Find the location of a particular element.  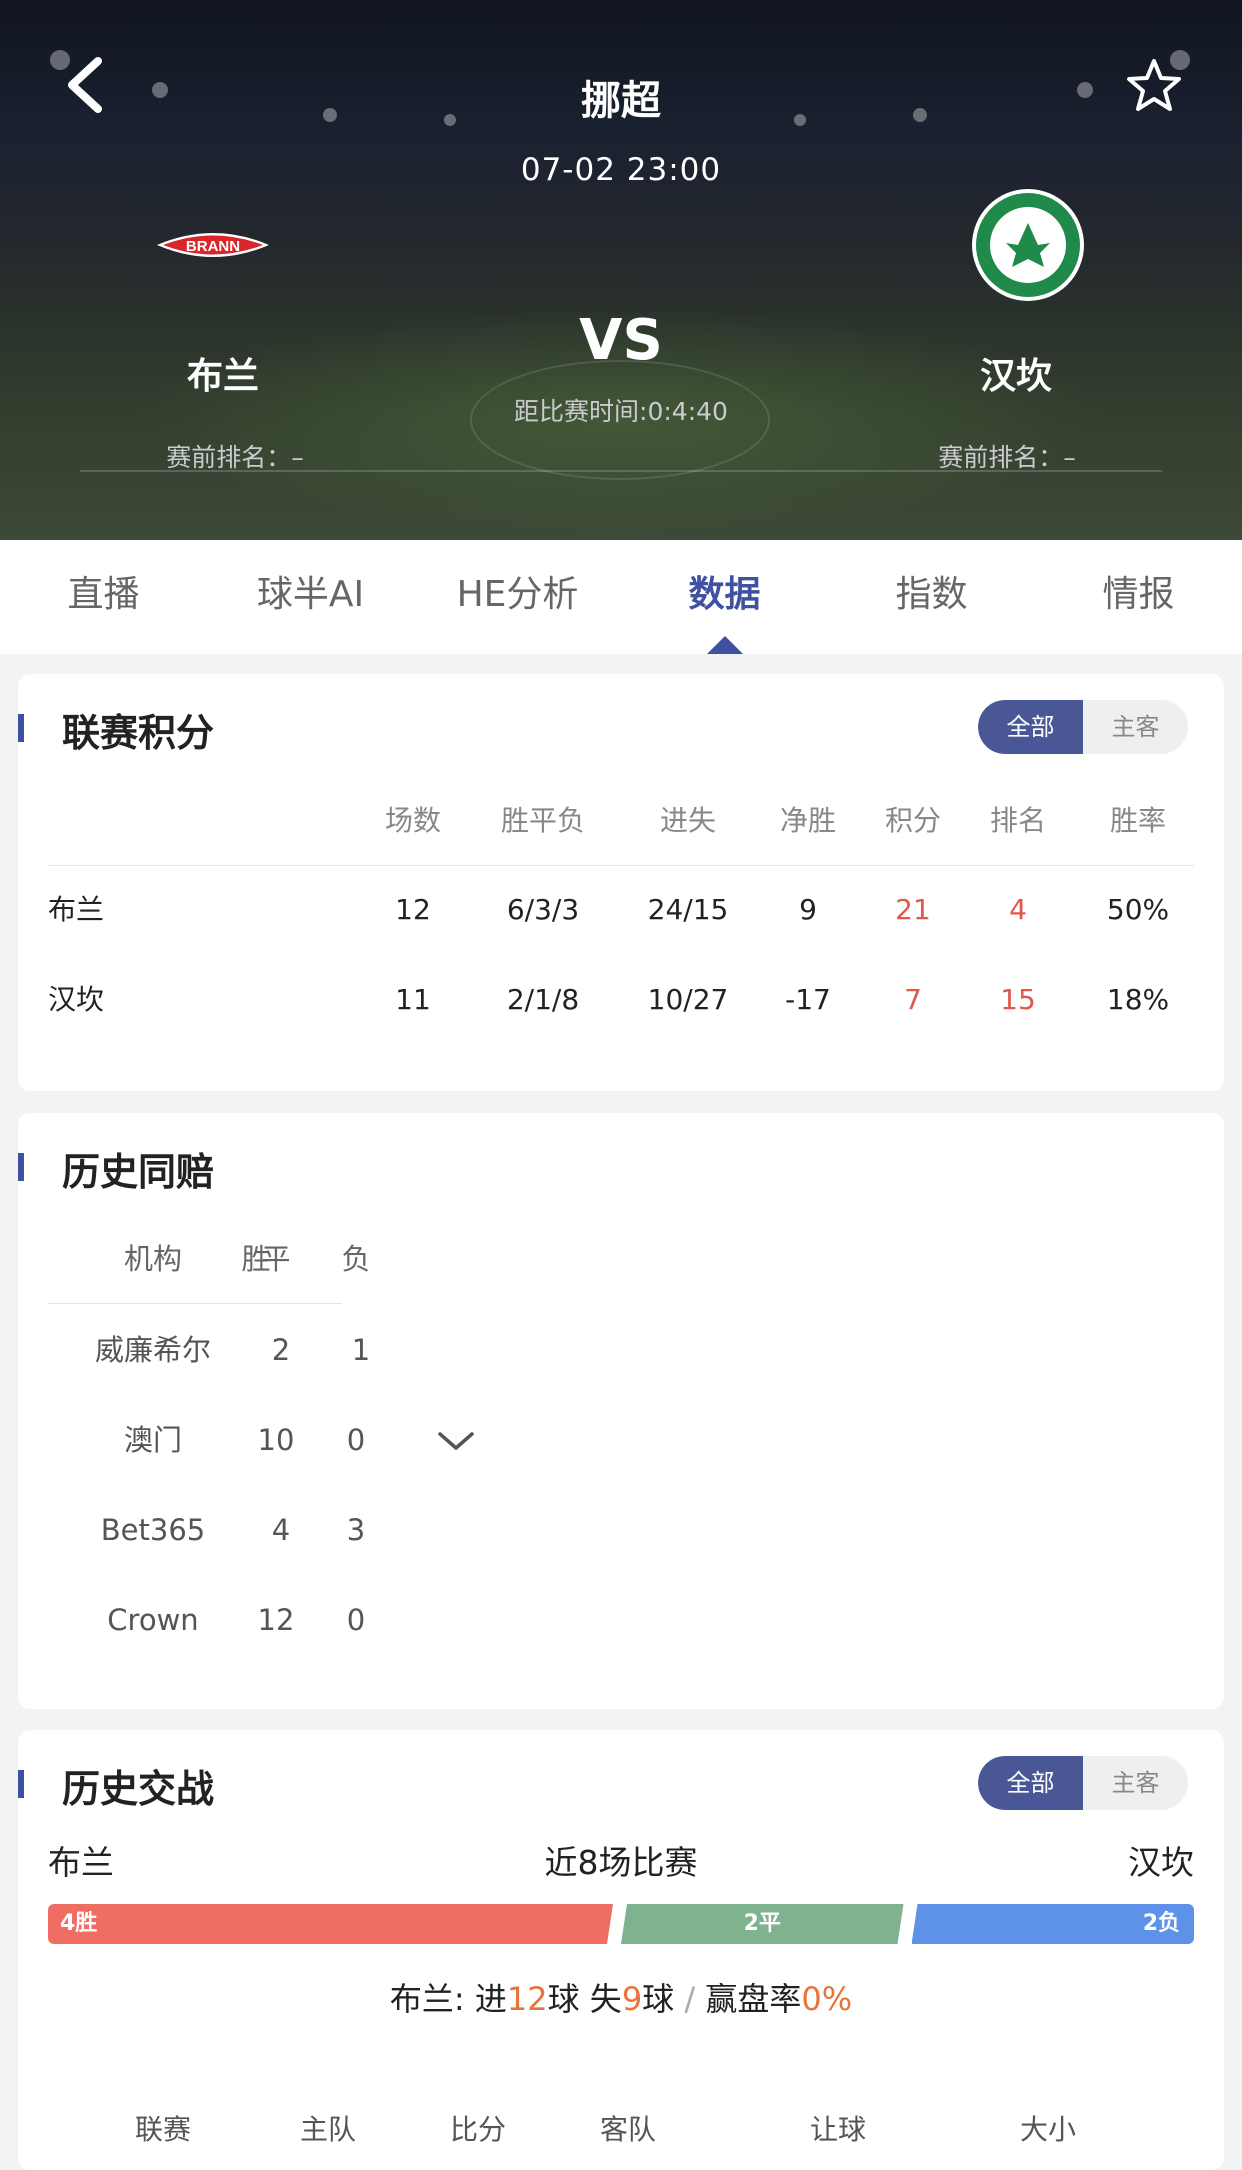

rate-label: 赢盘率 is located at coordinates (753, 1999).